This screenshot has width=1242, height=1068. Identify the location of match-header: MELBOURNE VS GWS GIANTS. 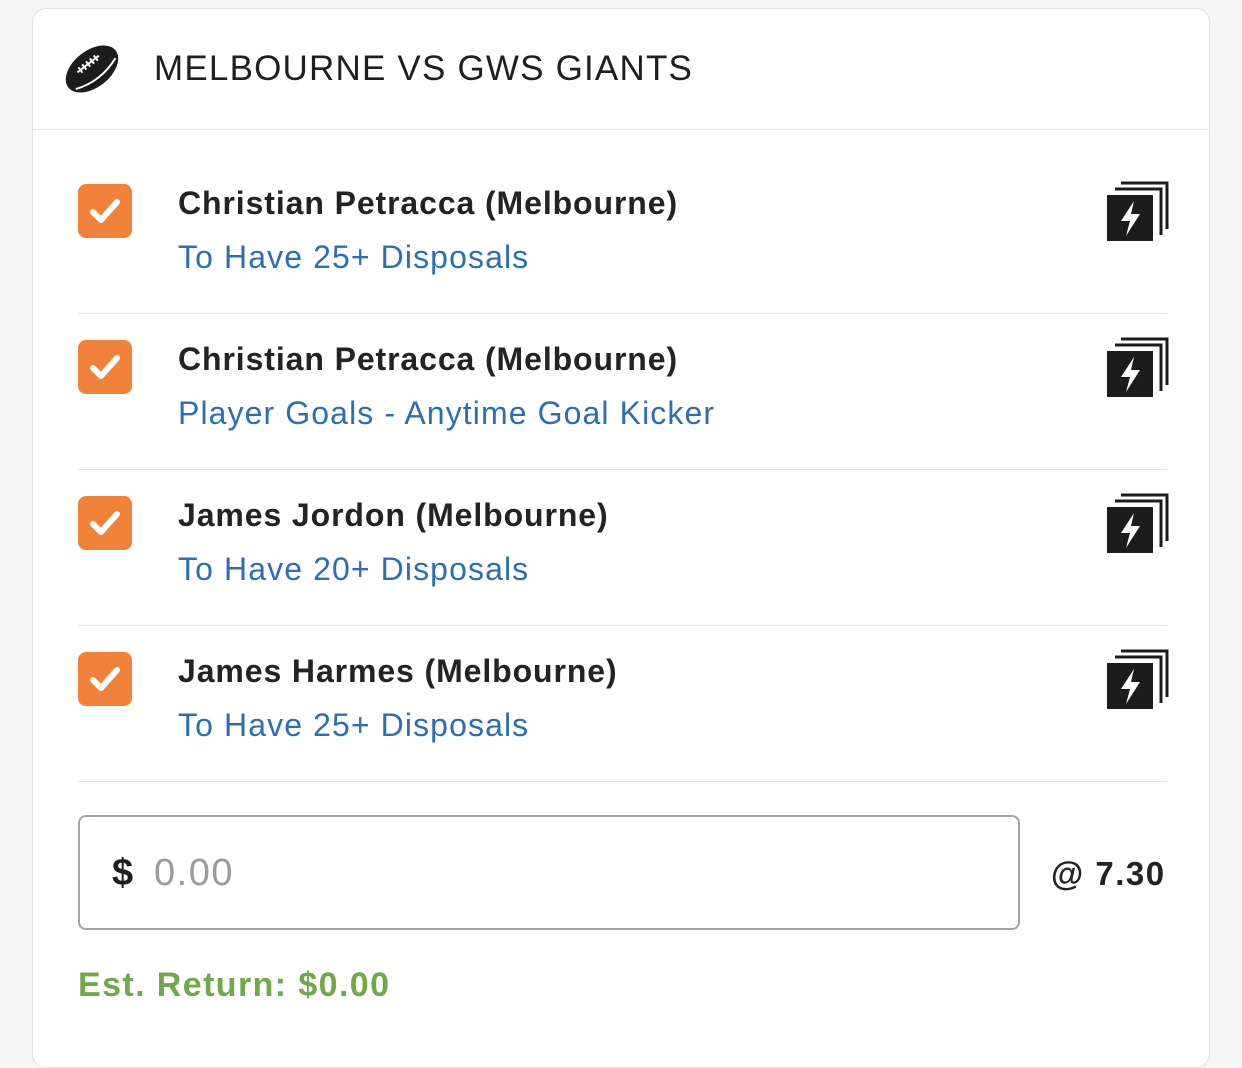
(621, 69).